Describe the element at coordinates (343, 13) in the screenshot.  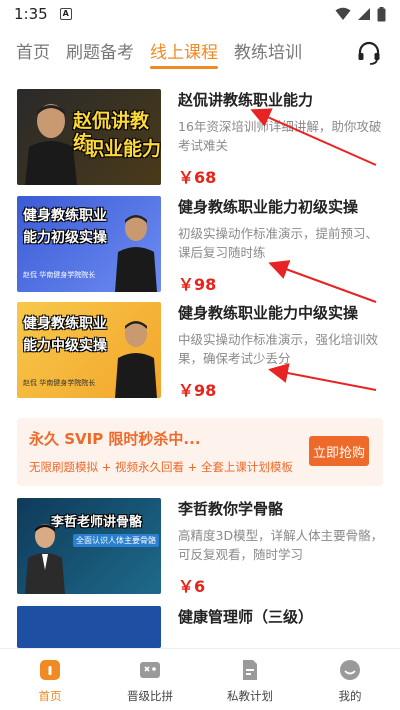
I see `wifi-icon` at that location.